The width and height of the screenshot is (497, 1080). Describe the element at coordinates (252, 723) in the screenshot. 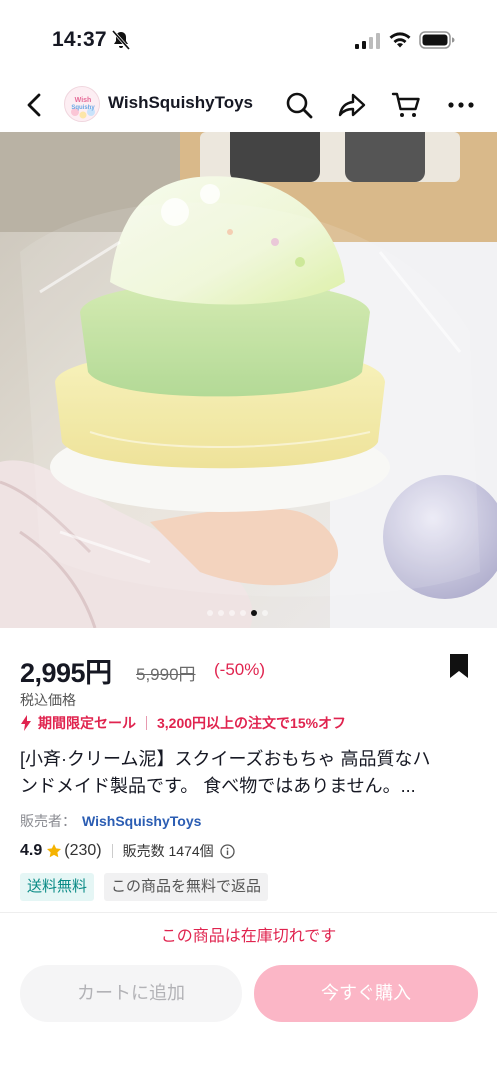

I see `promo-offer: 3,200円以上の注文で15%オフ` at that location.